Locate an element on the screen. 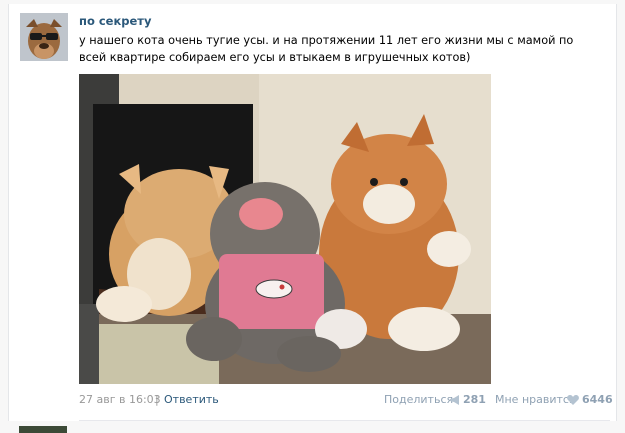 This screenshot has height=433, width=625. share-count: 281 is located at coordinates (474, 400).